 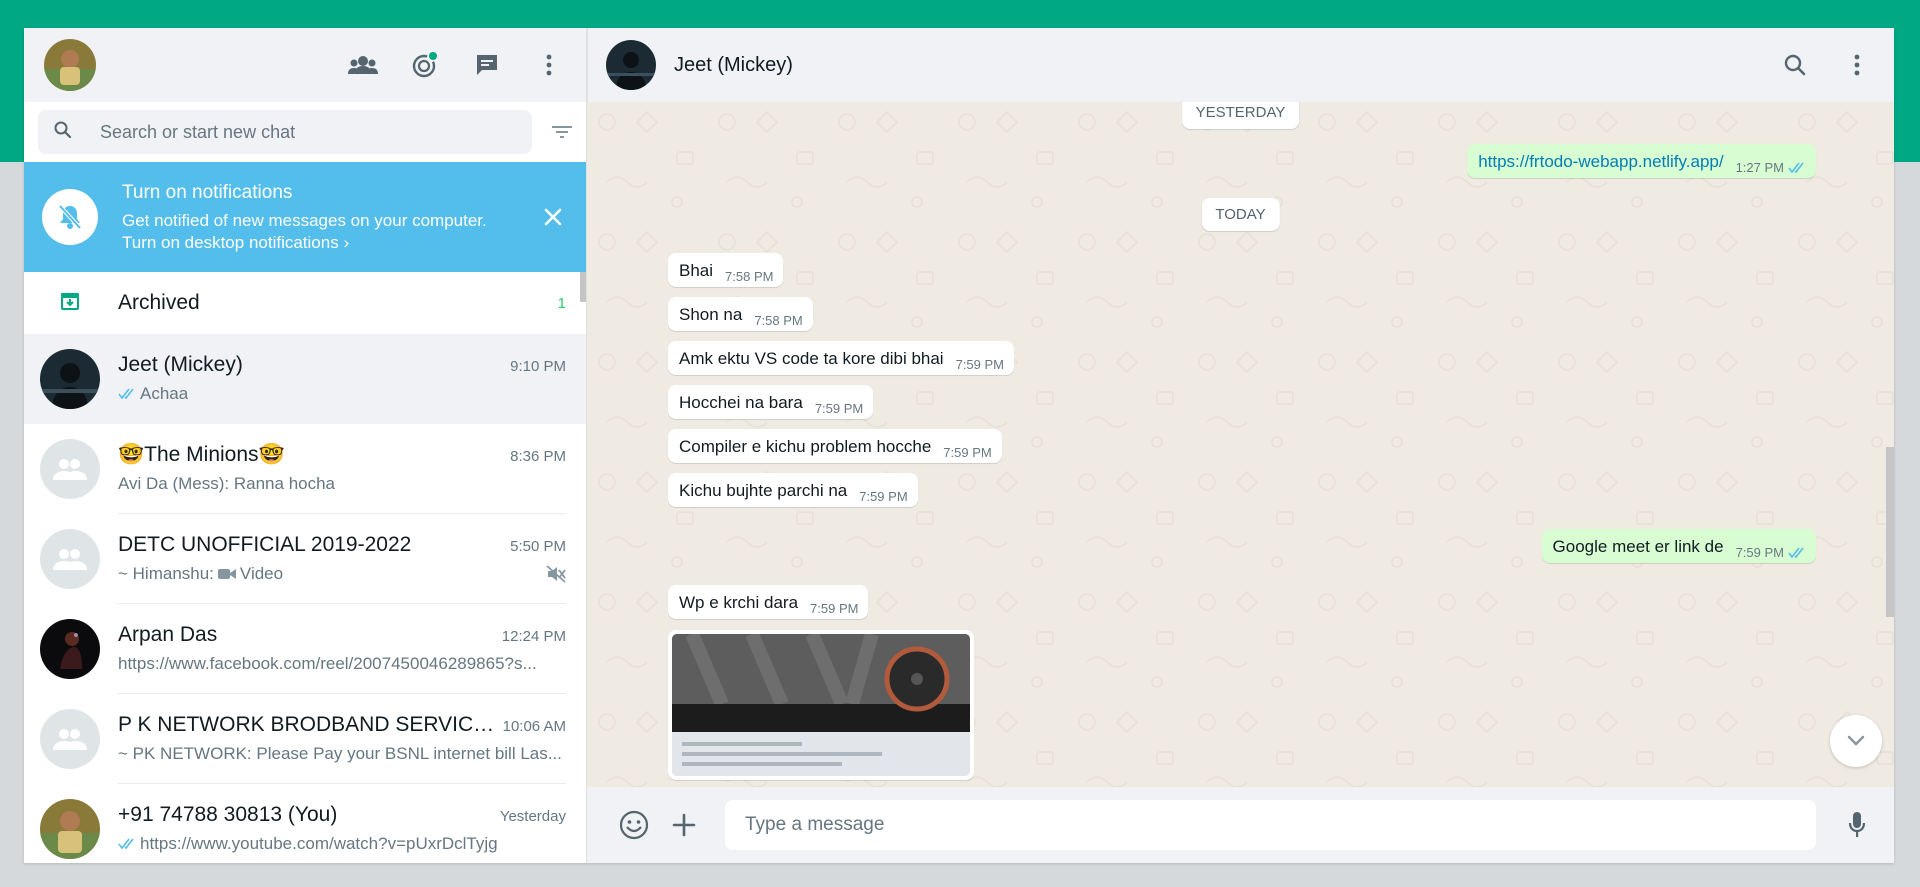 I want to click on chat-time: Yesterday, so click(x=532, y=816).